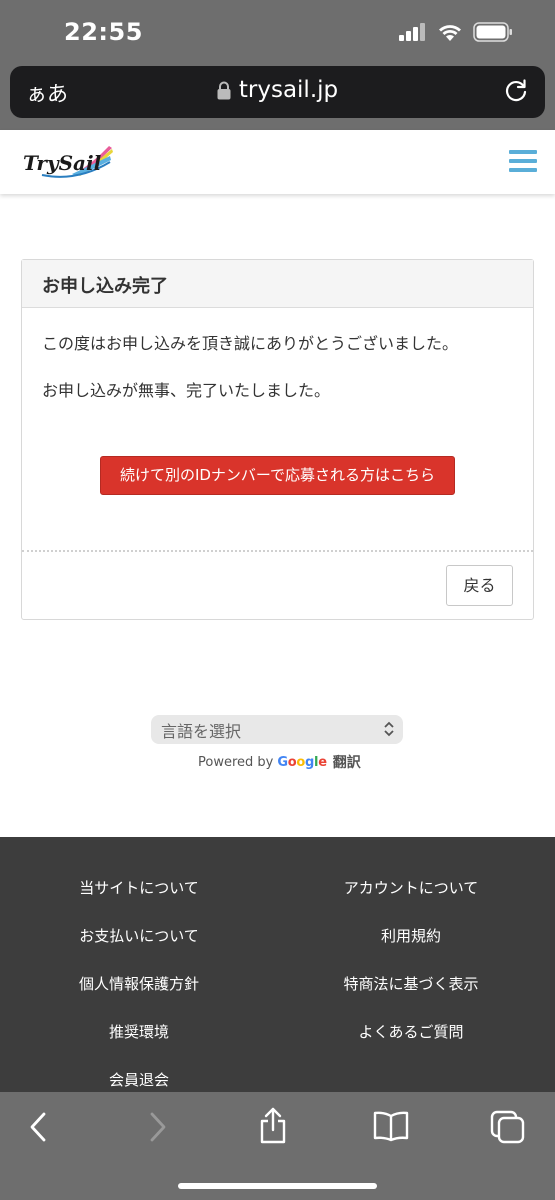 The image size is (555, 1200). Describe the element at coordinates (389, 729) in the screenshot. I see `select-arrows-icon` at that location.